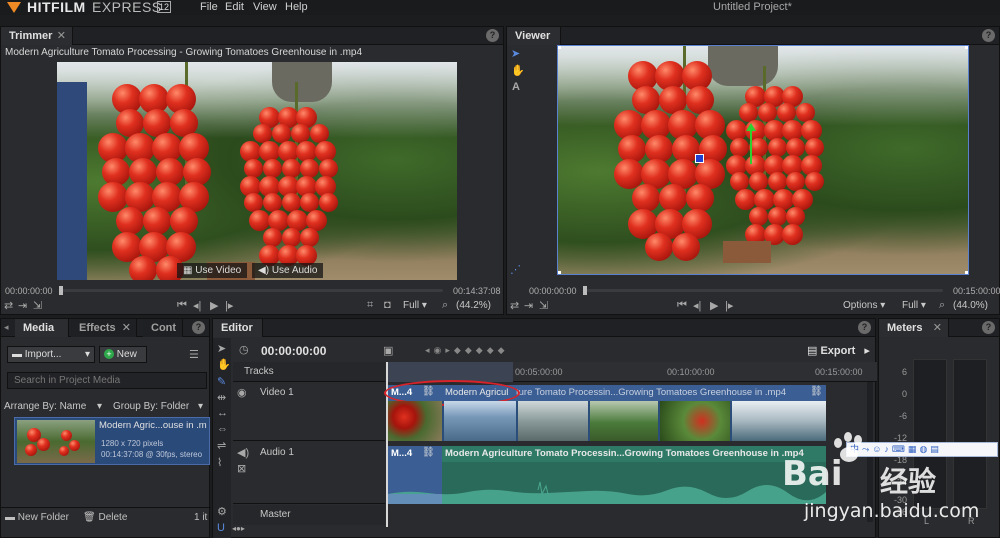 The height and width of the screenshot is (538, 1000). What do you see at coordinates (473, 305) in the screenshot?
I see `trimmer-zoom: (44.2%)` at bounding box center [473, 305].